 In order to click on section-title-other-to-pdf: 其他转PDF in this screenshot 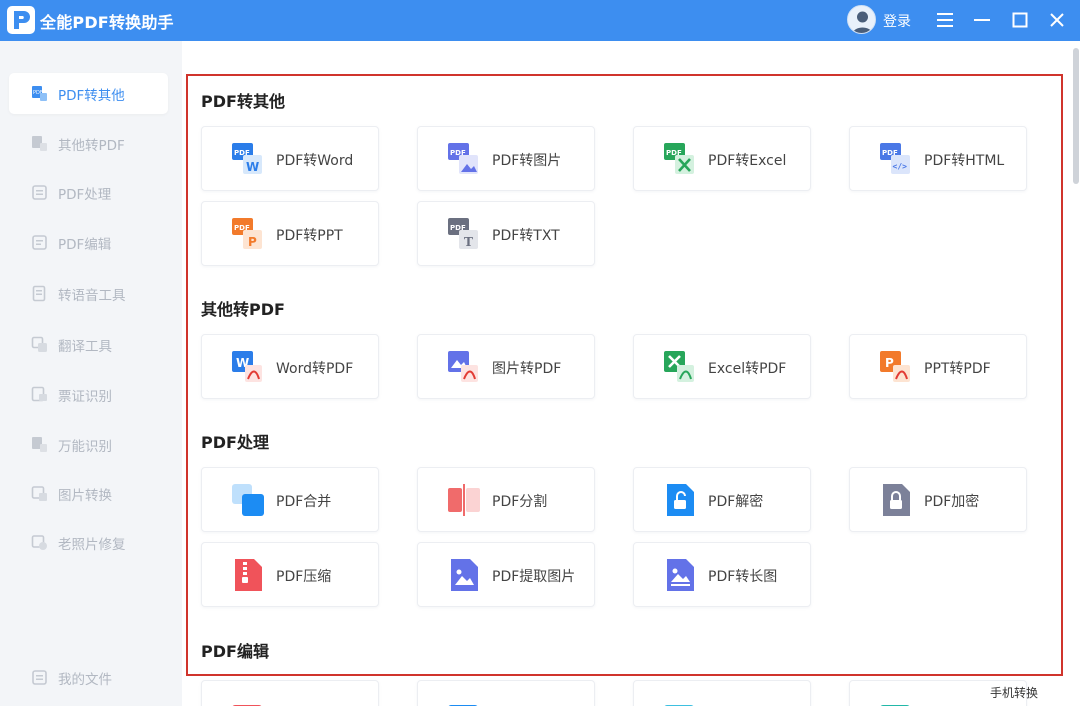, I will do `click(243, 309)`.